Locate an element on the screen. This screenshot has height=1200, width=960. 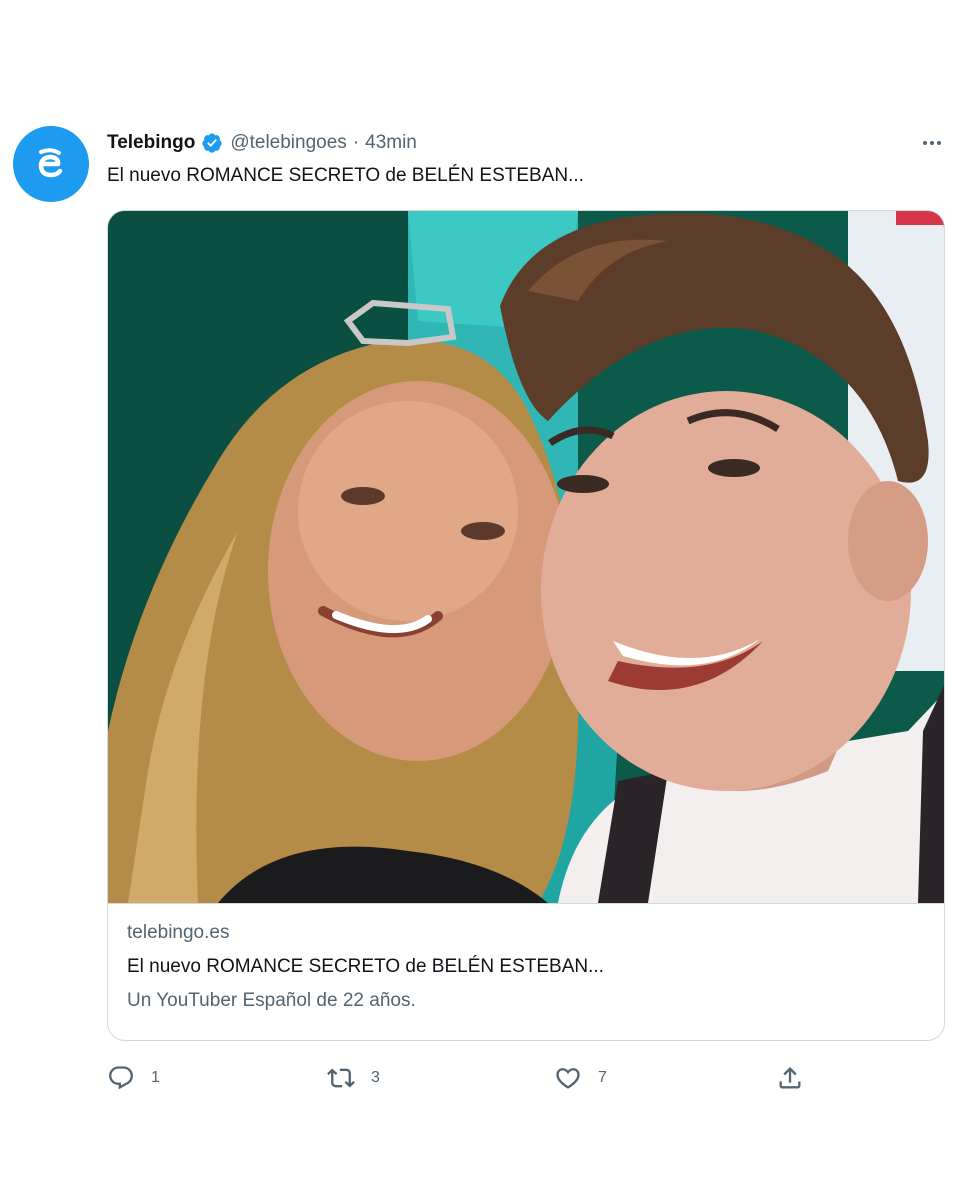
display-name: Telebingo is located at coordinates (151, 143).